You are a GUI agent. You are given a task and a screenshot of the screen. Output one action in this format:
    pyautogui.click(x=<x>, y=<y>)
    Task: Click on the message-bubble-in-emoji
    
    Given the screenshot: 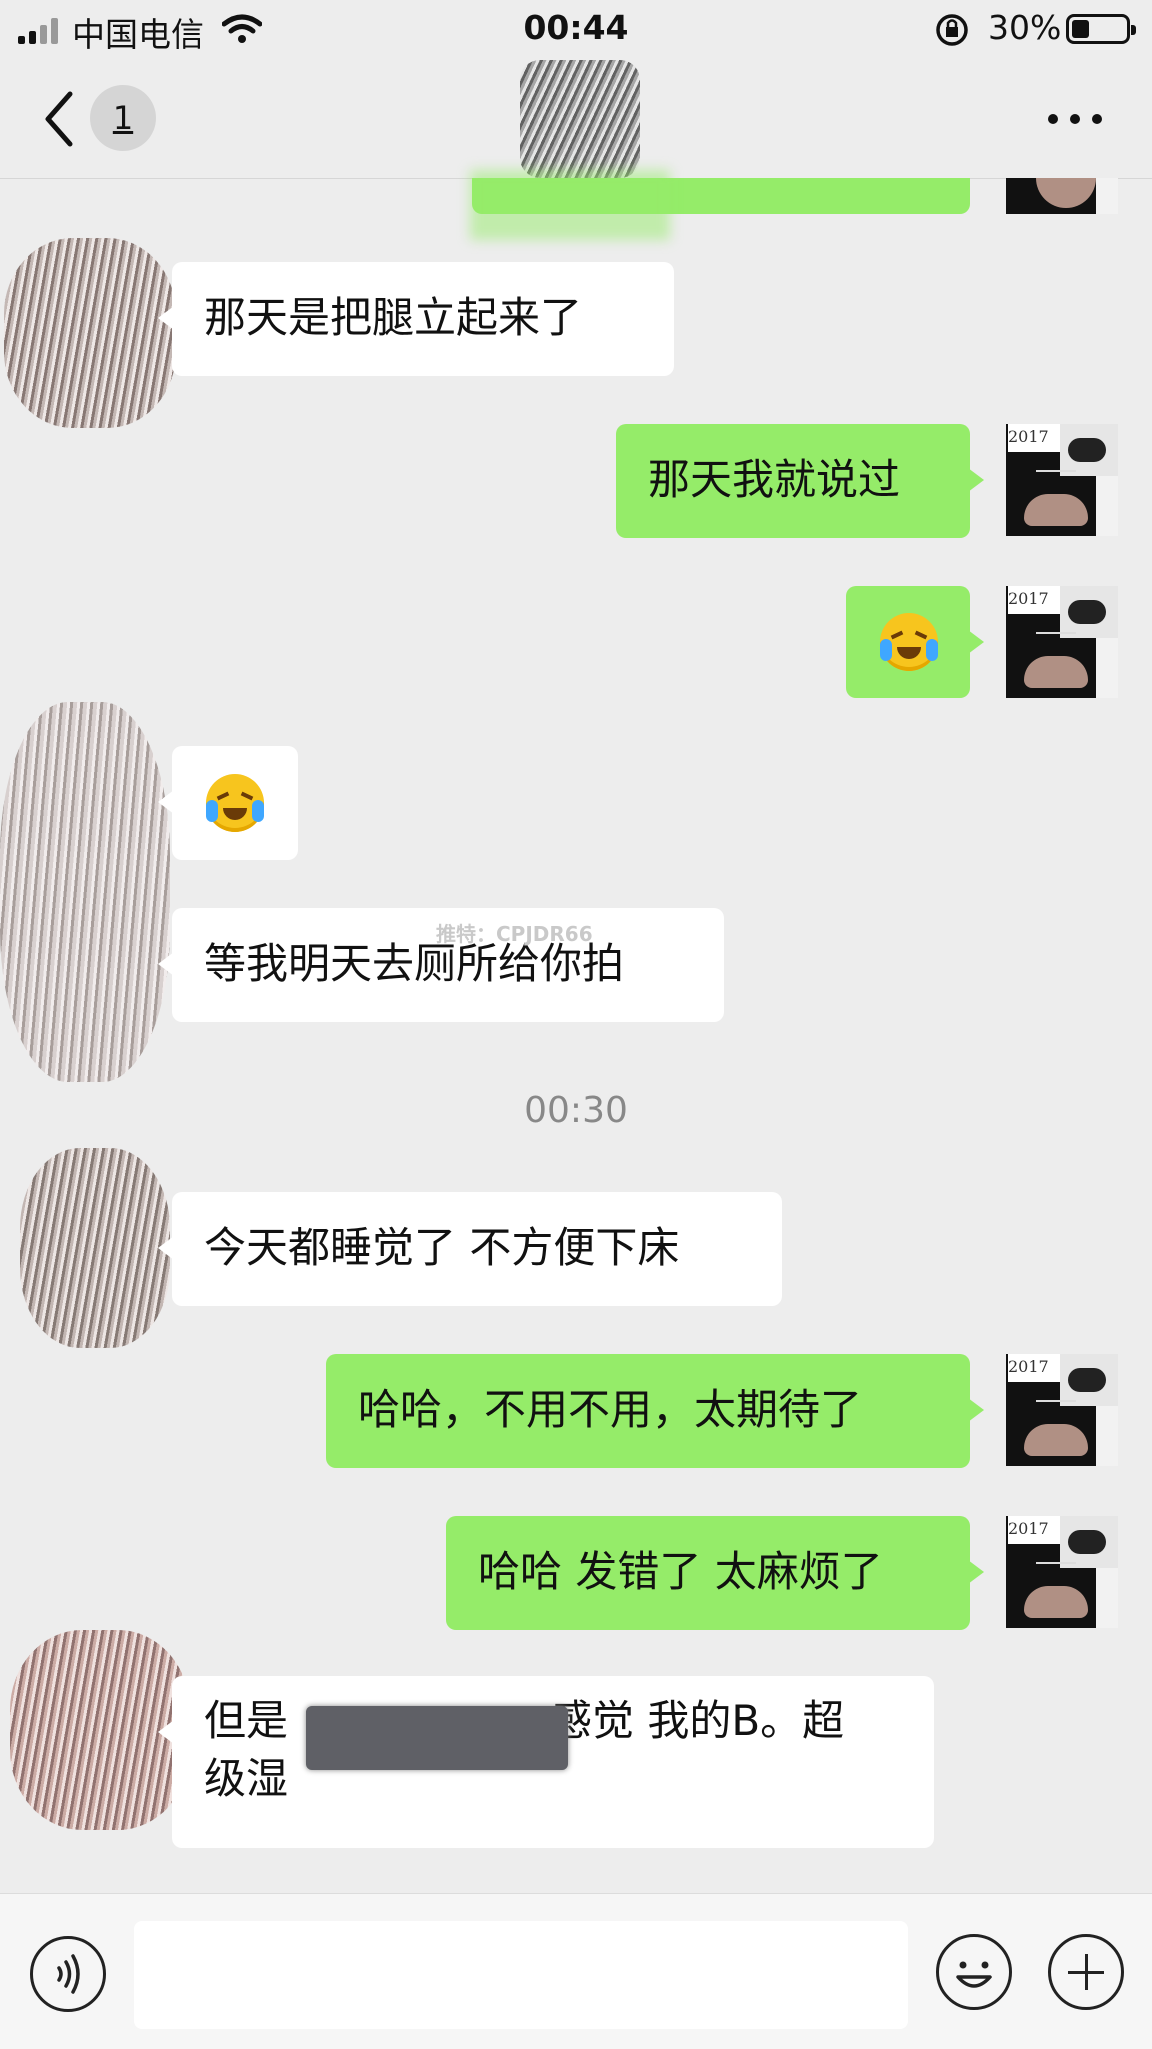 What is the action you would take?
    pyautogui.click(x=228, y=803)
    